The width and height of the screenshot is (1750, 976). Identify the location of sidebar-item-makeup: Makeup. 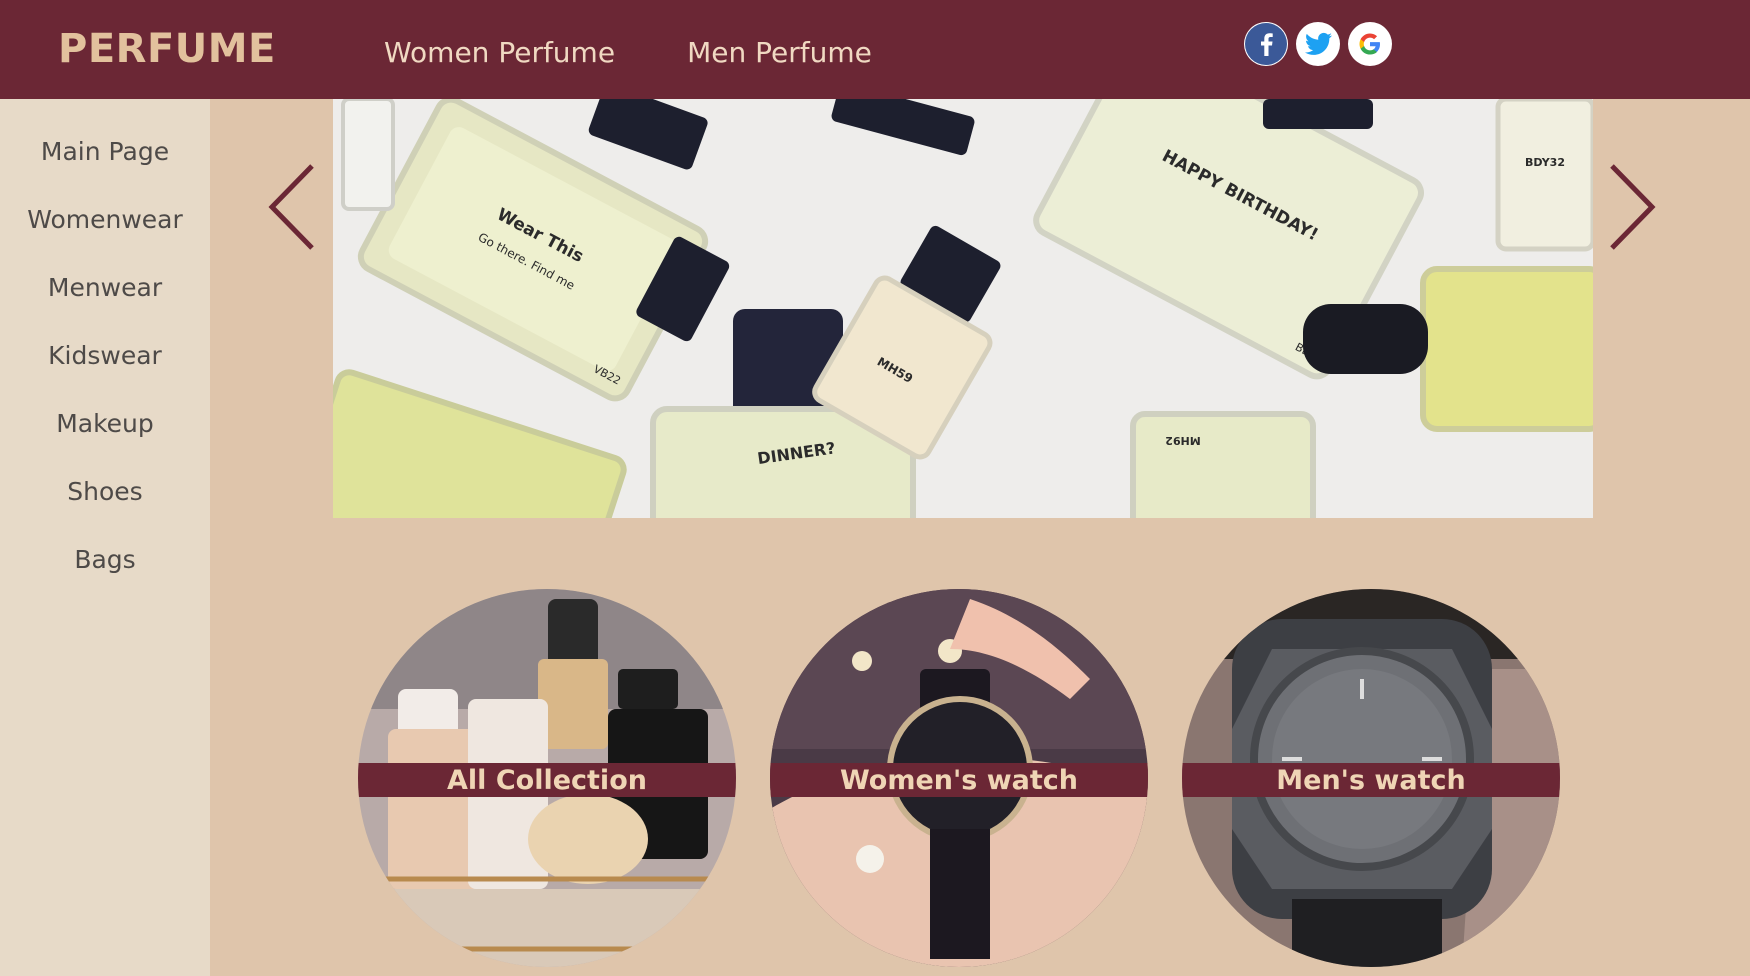
(105, 423).